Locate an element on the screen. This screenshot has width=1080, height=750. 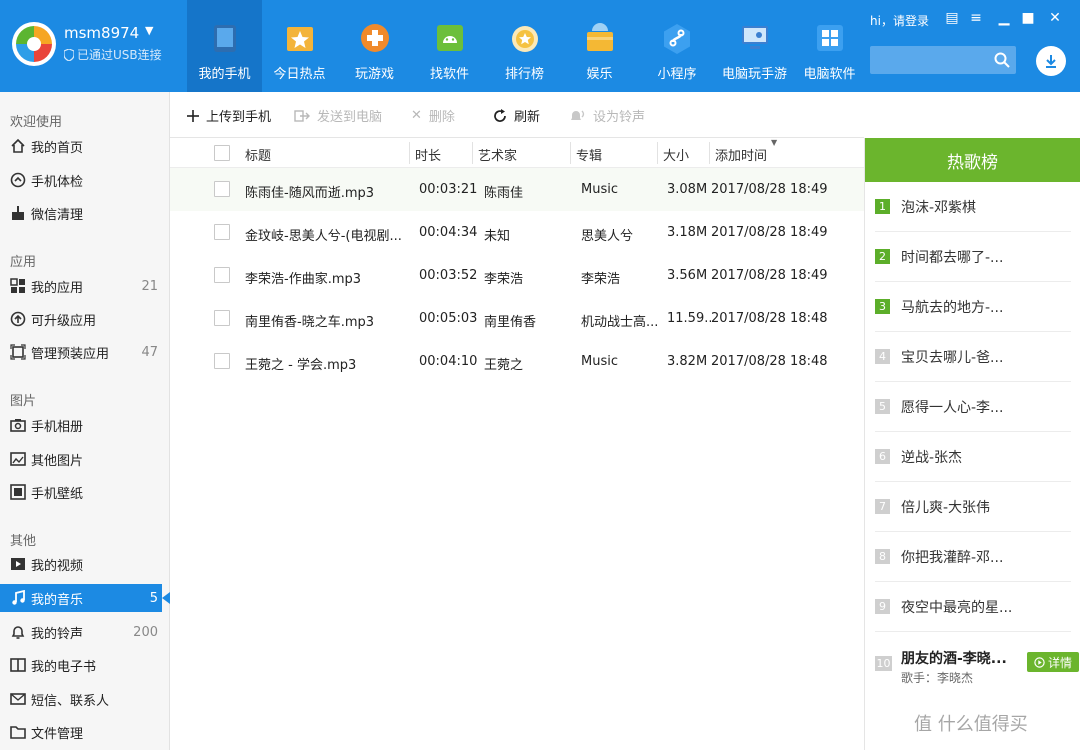
chevron-down-icon: ▼ is located at coordinates (149, 30).